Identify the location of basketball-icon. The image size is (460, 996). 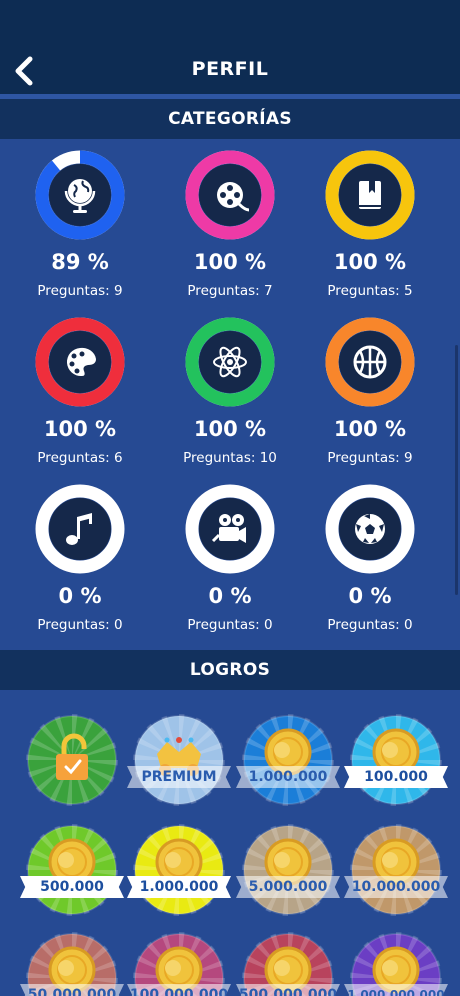
(370, 362).